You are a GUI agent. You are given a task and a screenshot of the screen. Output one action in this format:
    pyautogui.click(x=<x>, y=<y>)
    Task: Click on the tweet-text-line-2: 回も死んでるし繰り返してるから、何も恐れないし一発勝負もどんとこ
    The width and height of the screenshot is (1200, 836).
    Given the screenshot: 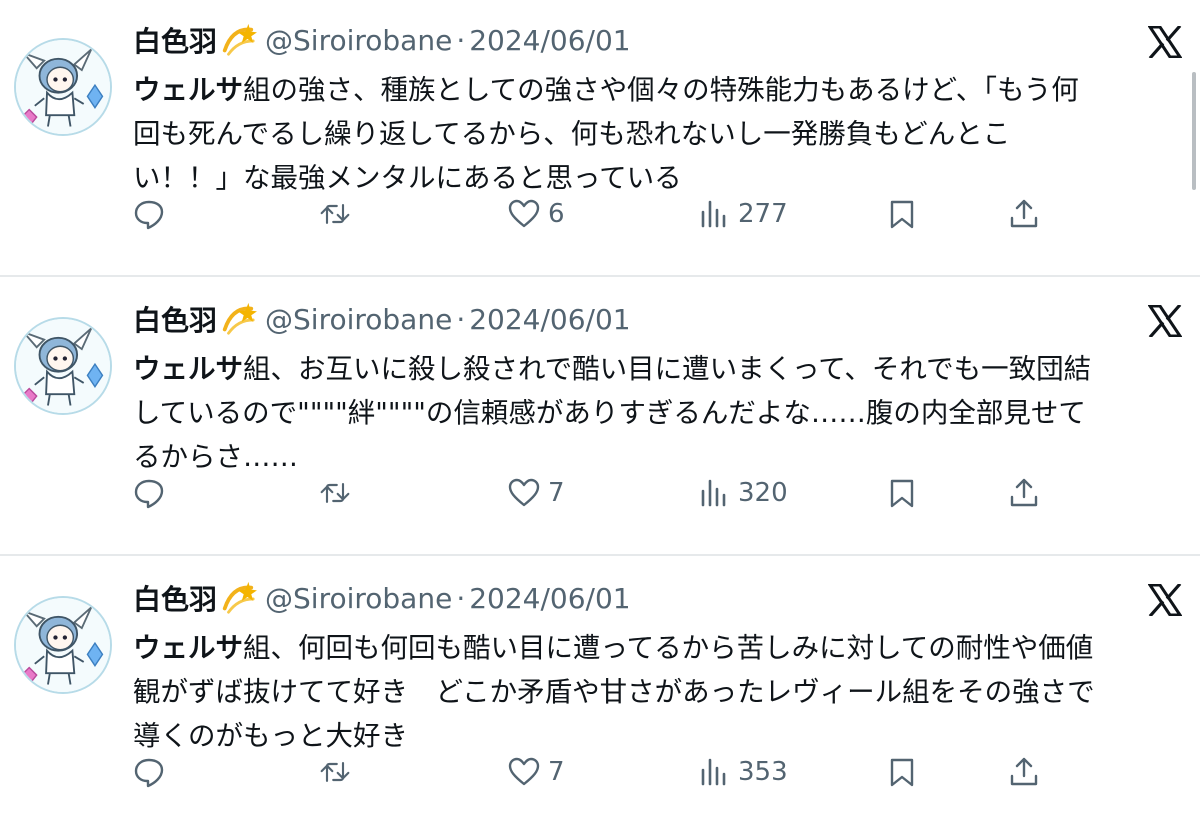 What is the action you would take?
    pyautogui.click(x=572, y=134)
    